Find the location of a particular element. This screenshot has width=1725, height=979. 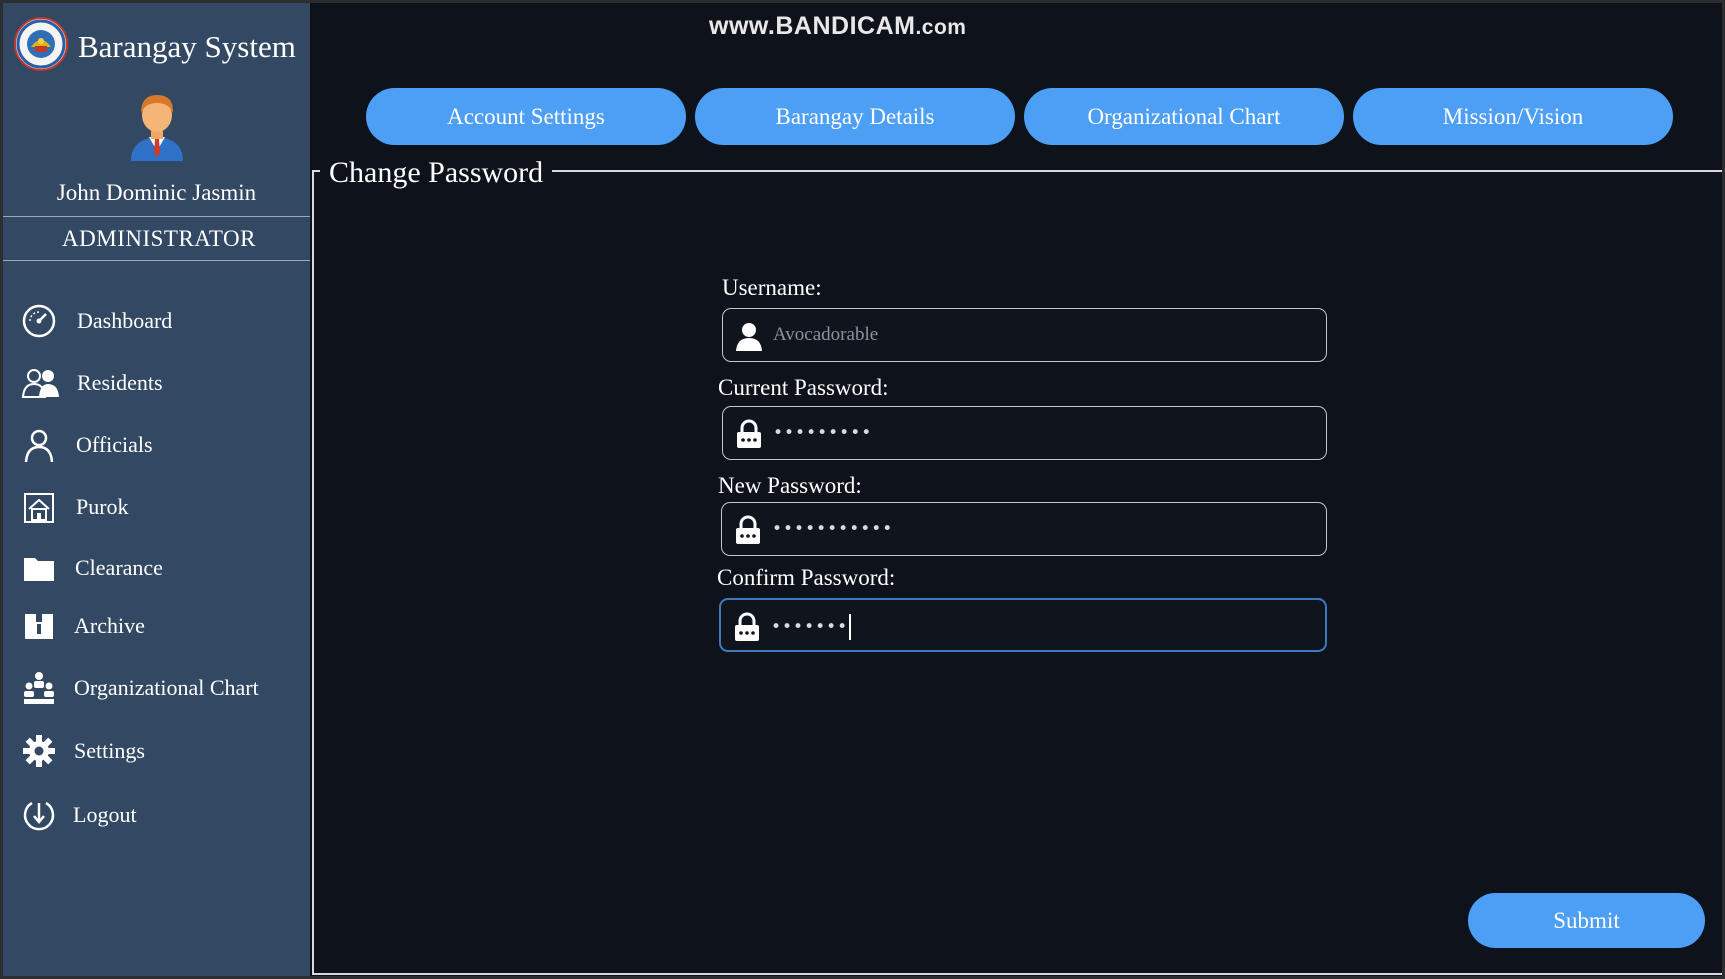

gear-icon is located at coordinates (39, 751).